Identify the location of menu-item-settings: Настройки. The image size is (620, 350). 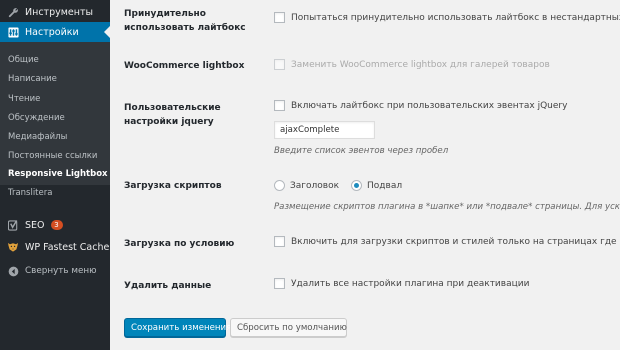
(55, 32).